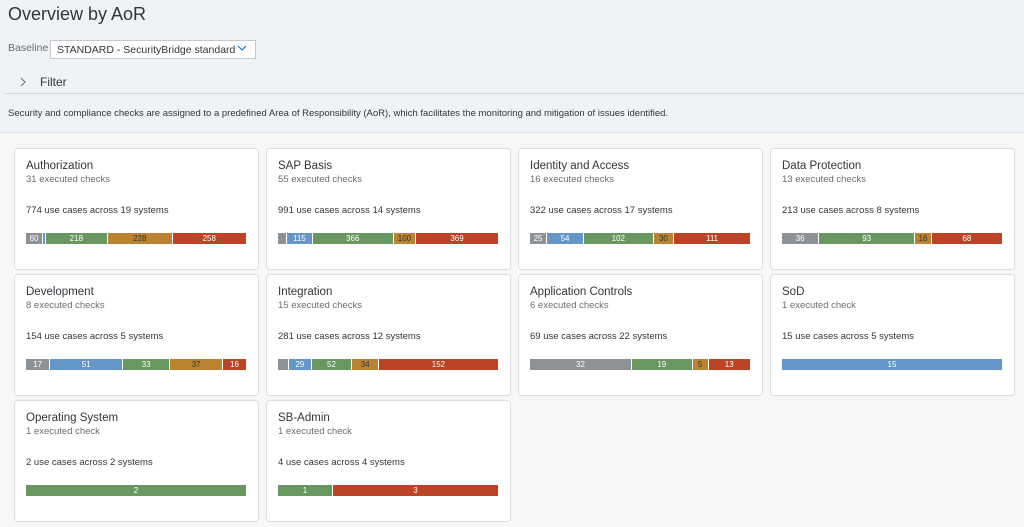 This screenshot has width=1024, height=527. I want to click on executed-checks: 8 executed checks, so click(65, 305).